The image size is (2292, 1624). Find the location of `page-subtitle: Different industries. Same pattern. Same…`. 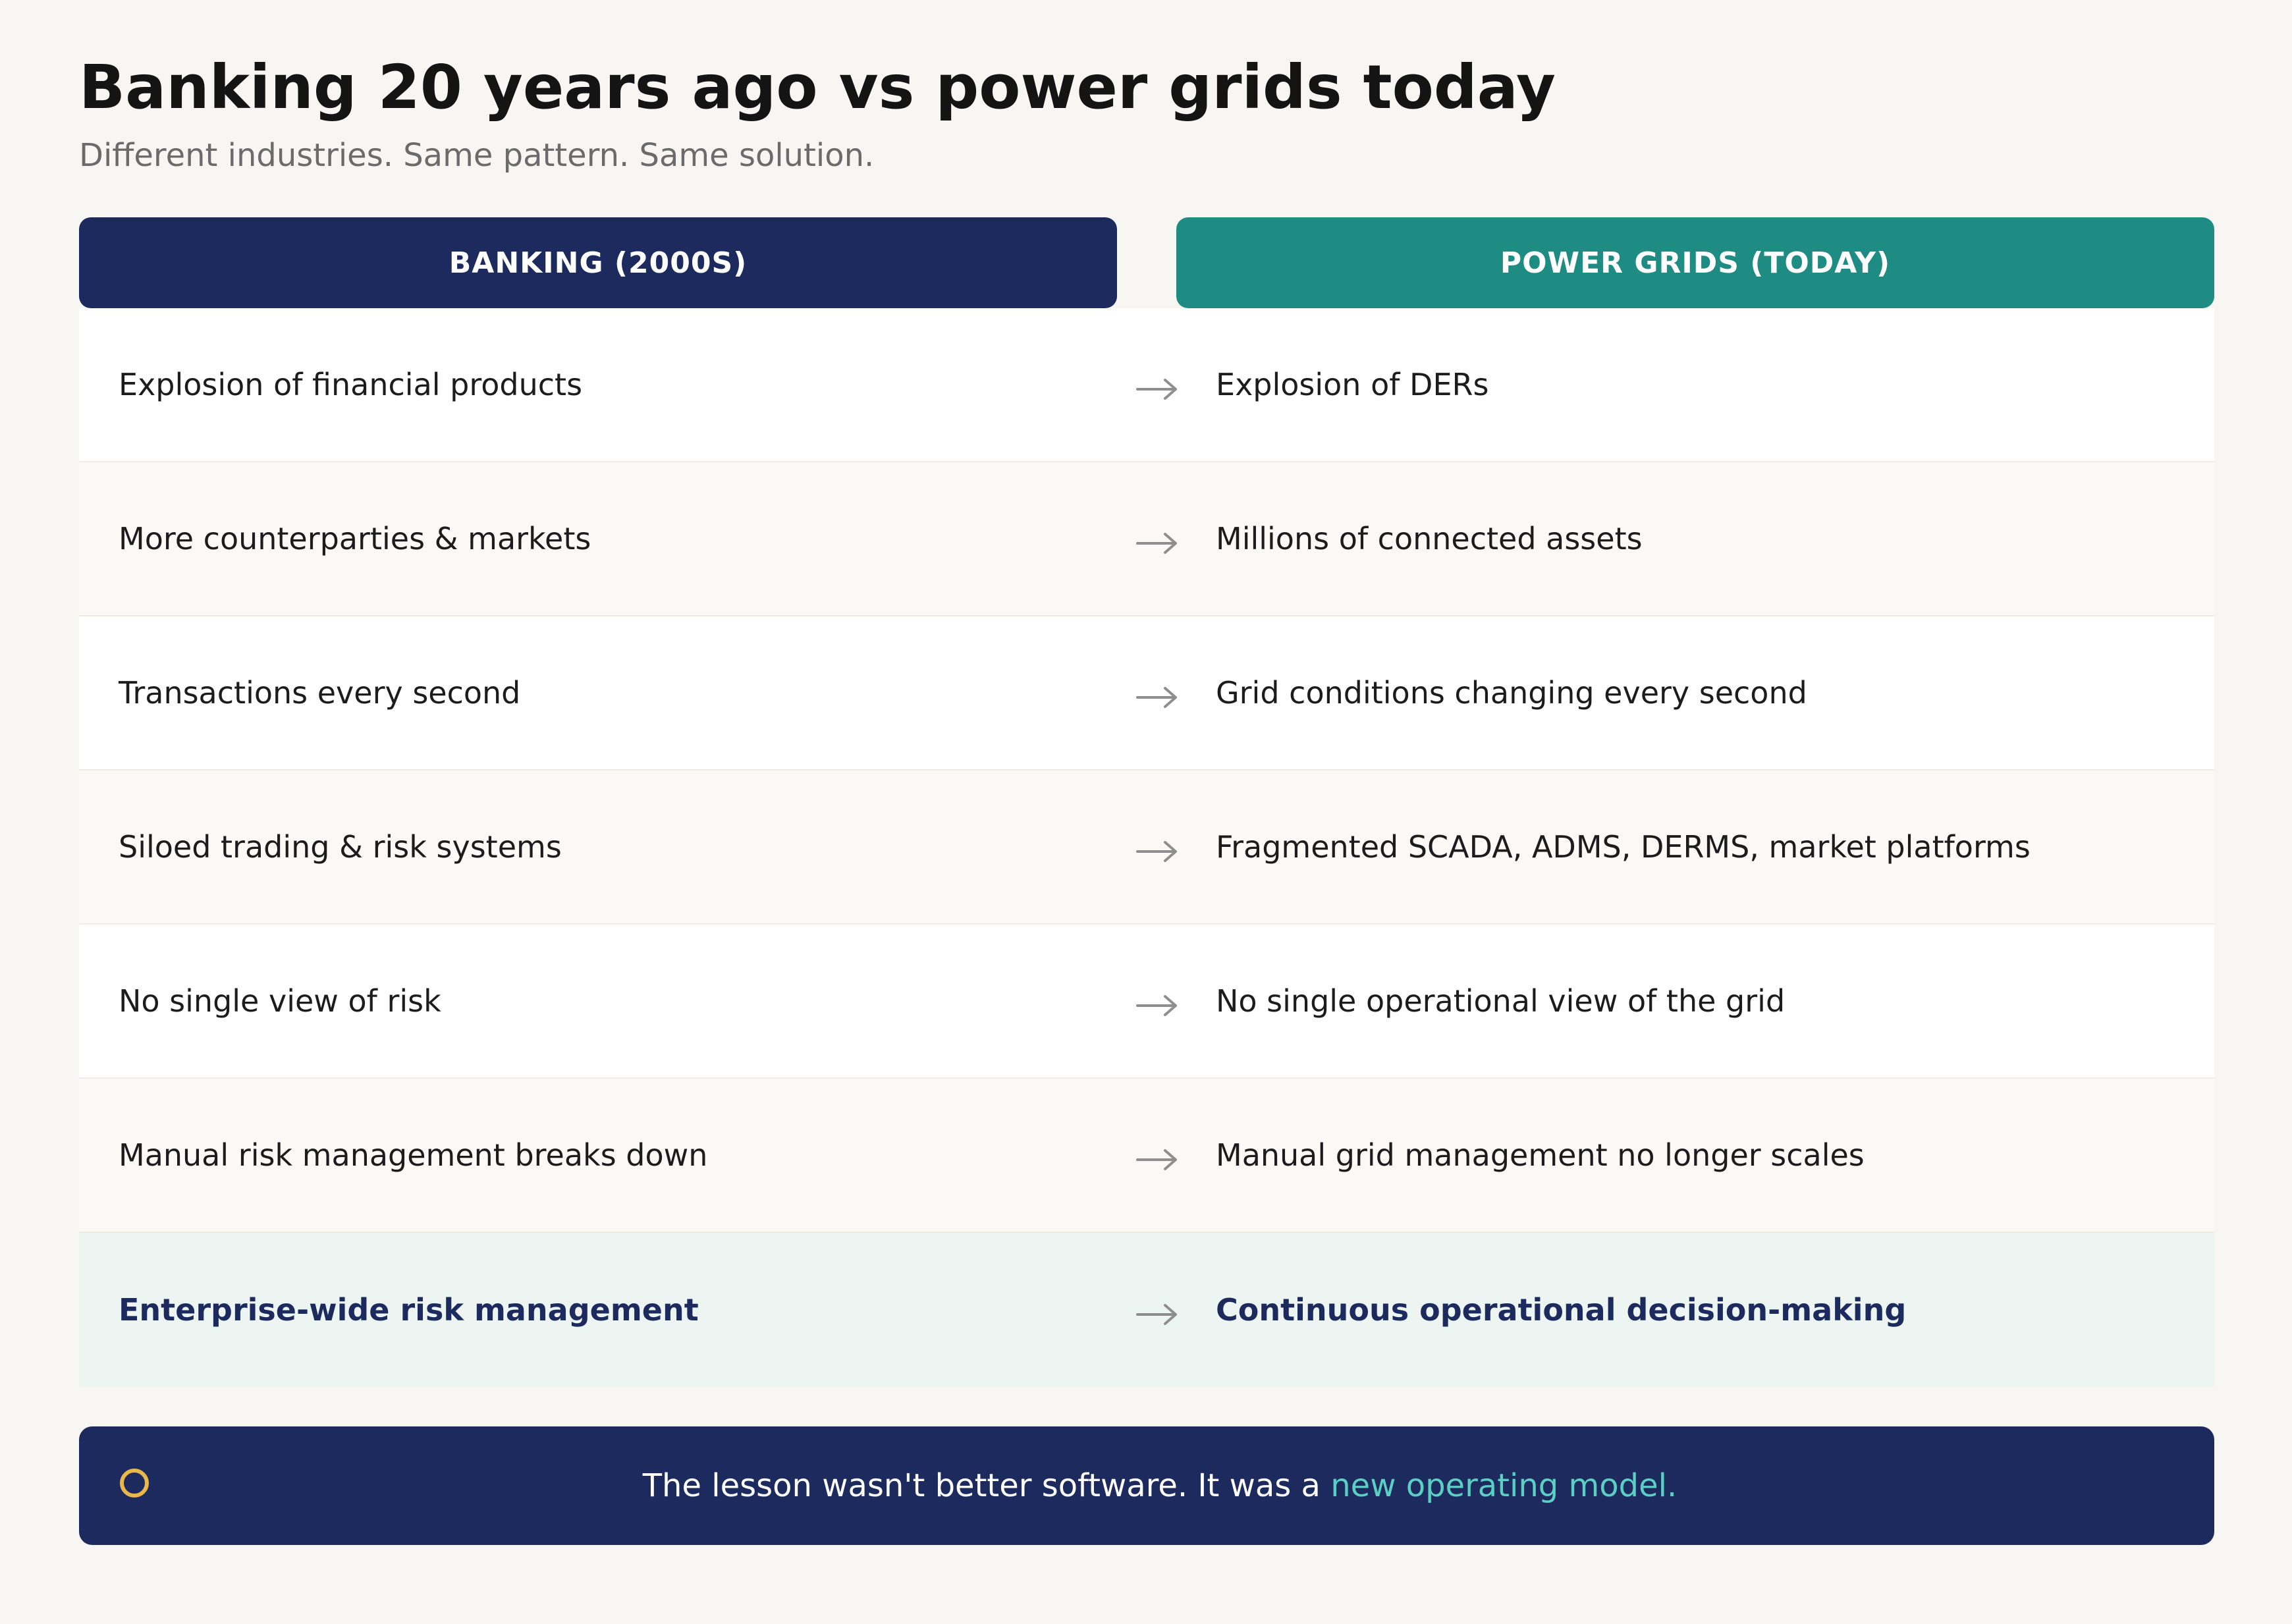

page-subtitle: Different industries. Same pattern. Same… is located at coordinates (477, 155).